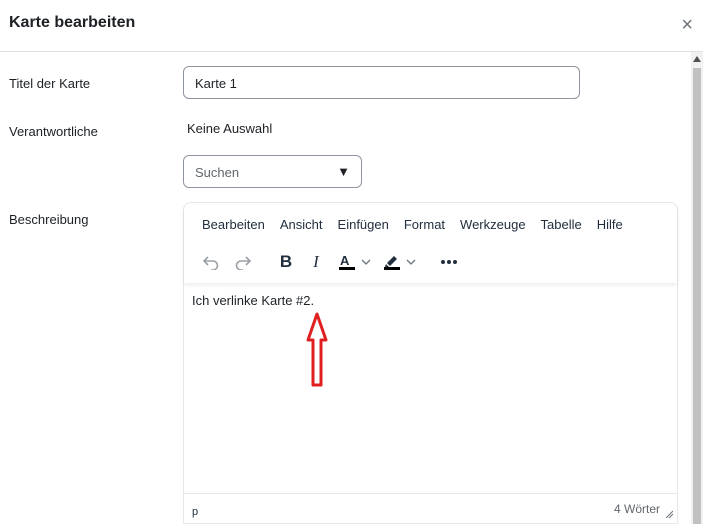  Describe the element at coordinates (351, 26) in the screenshot. I see `modal-header: Karte bearbeiten ×` at that location.